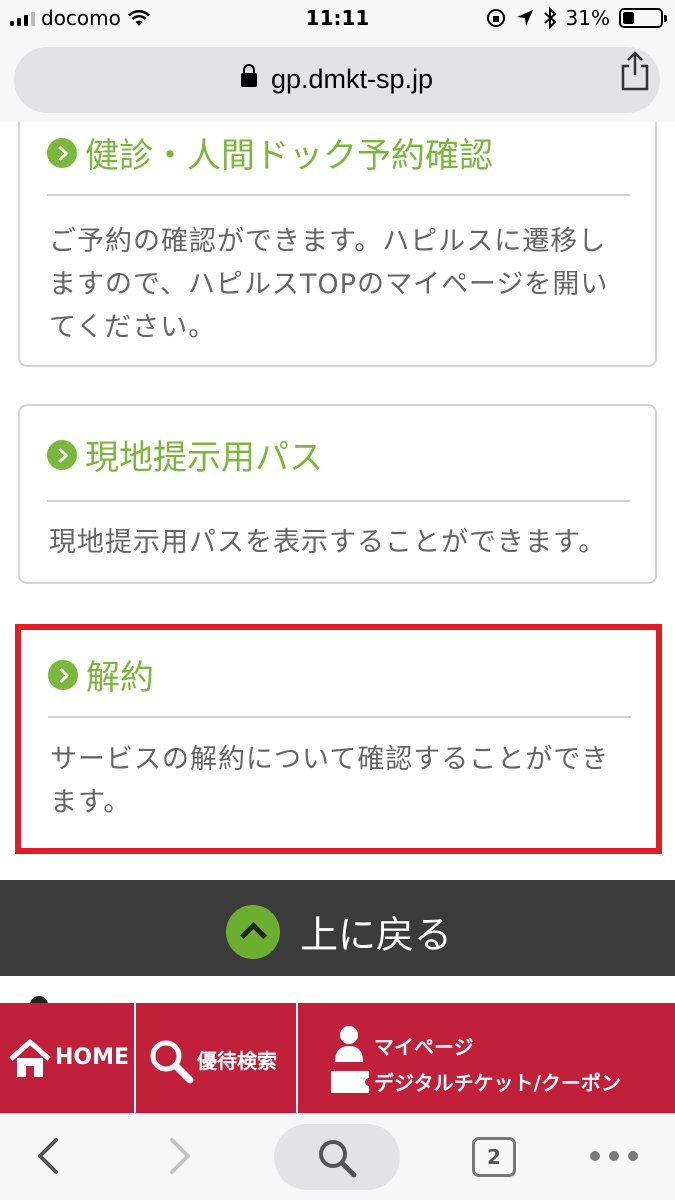 Image resolution: width=675 pixels, height=1200 pixels. I want to click on nav-search-button: 優待検索, so click(217, 1058).